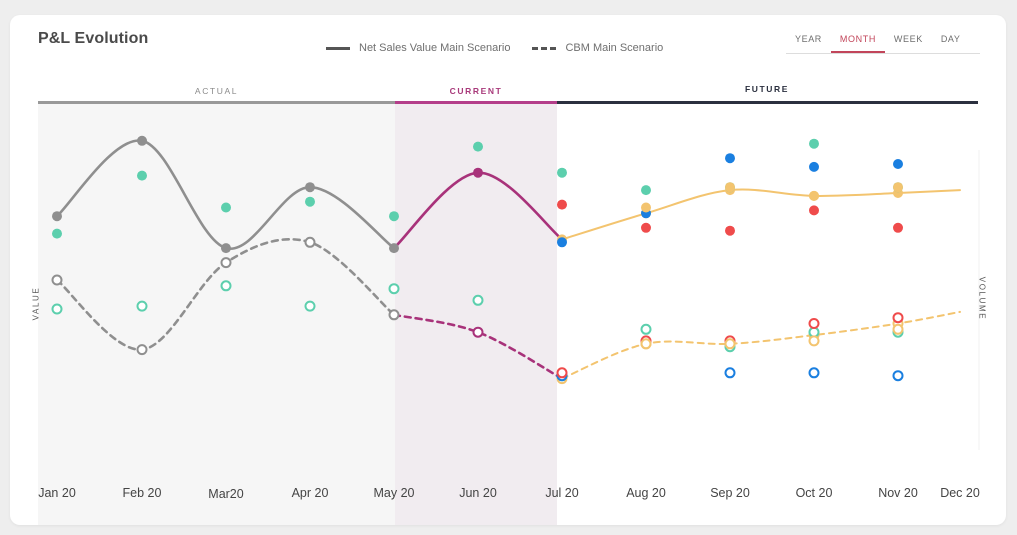  What do you see at coordinates (476, 91) in the screenshot?
I see `band-label-current: CURRENT` at bounding box center [476, 91].